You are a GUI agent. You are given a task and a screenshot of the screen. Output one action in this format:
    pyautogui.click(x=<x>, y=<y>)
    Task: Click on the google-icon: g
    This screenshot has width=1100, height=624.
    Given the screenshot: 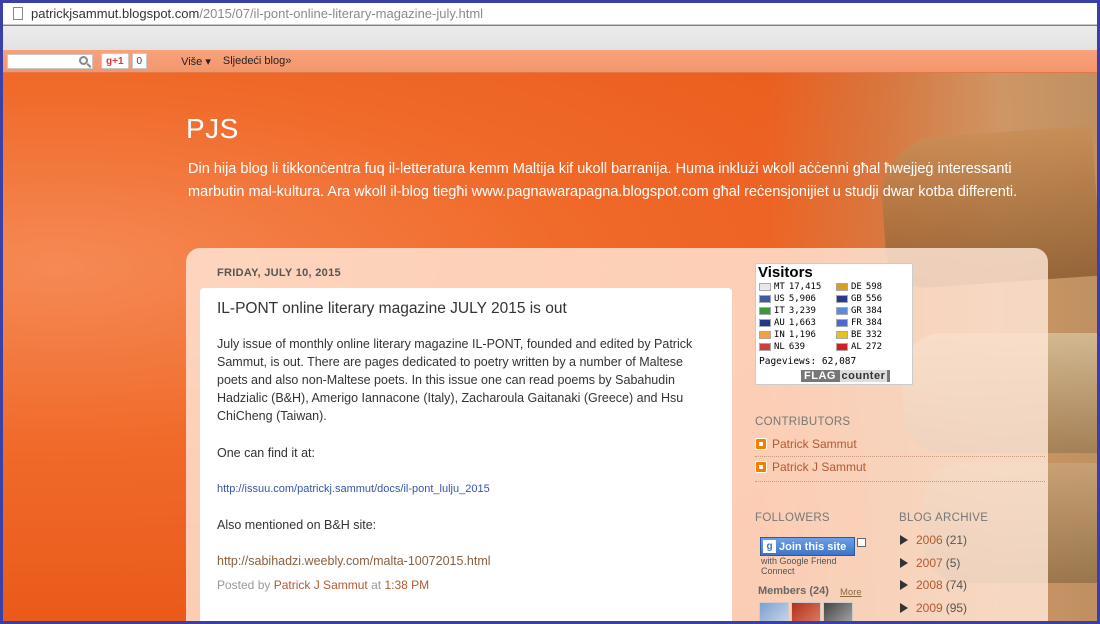 What is the action you would take?
    pyautogui.click(x=769, y=546)
    